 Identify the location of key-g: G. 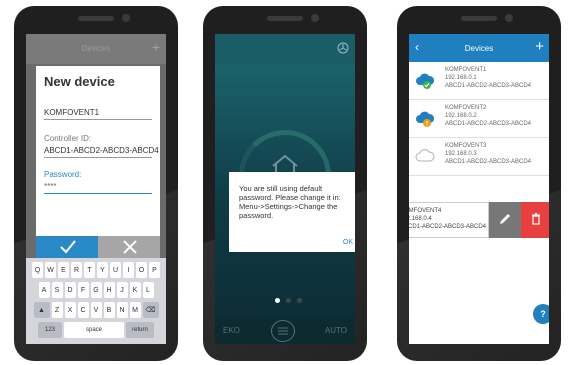
(96, 290).